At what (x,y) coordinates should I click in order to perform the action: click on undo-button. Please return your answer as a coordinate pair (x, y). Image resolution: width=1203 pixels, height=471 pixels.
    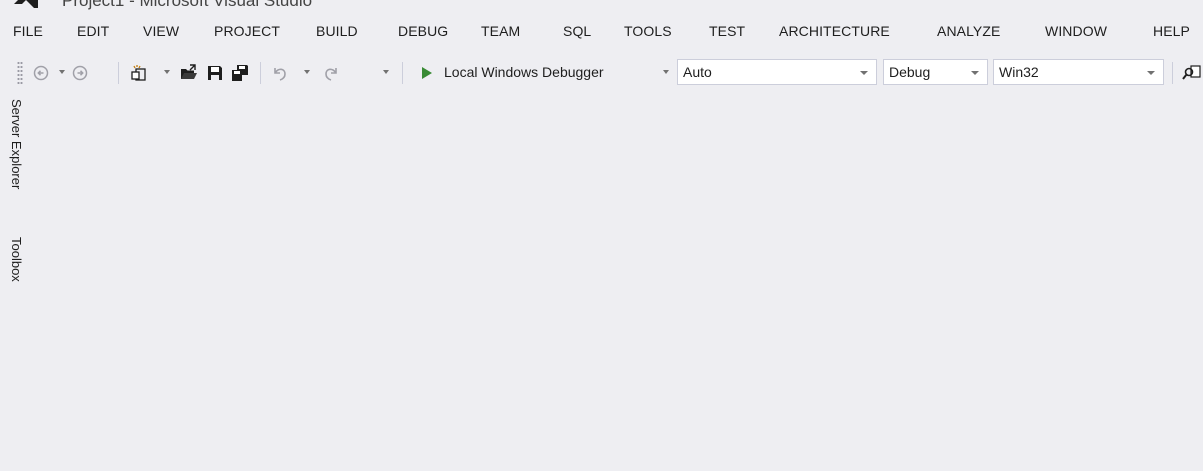
    Looking at the image, I should click on (280, 73).